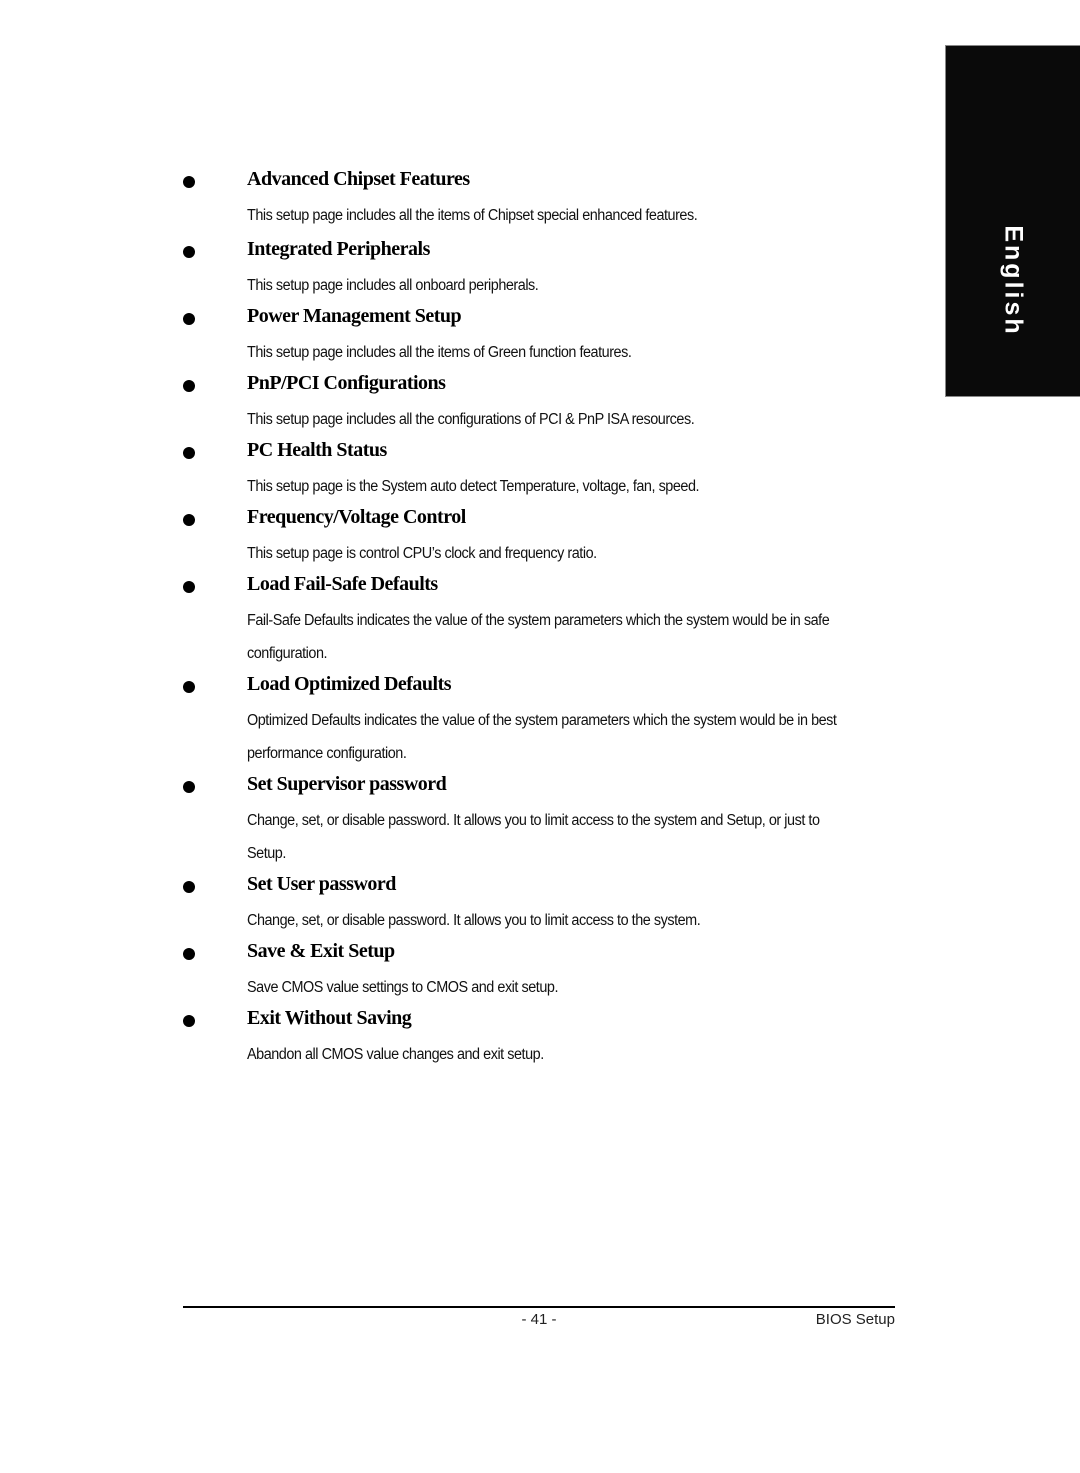 This screenshot has width=1080, height=1473. Describe the element at coordinates (1013, 281) in the screenshot. I see `language-tab-label: English` at that location.